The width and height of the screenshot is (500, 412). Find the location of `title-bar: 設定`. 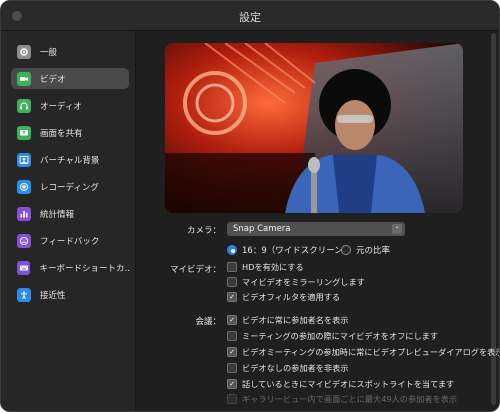

title-bar: 設定 is located at coordinates (250, 16).